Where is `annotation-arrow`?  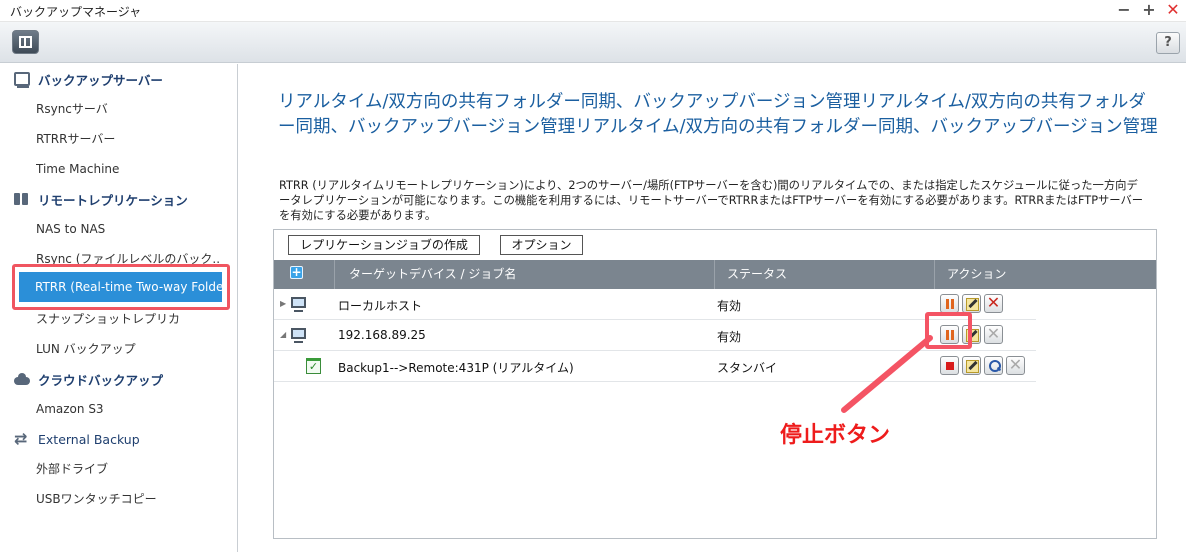
annotation-arrow is located at coordinates (887, 374).